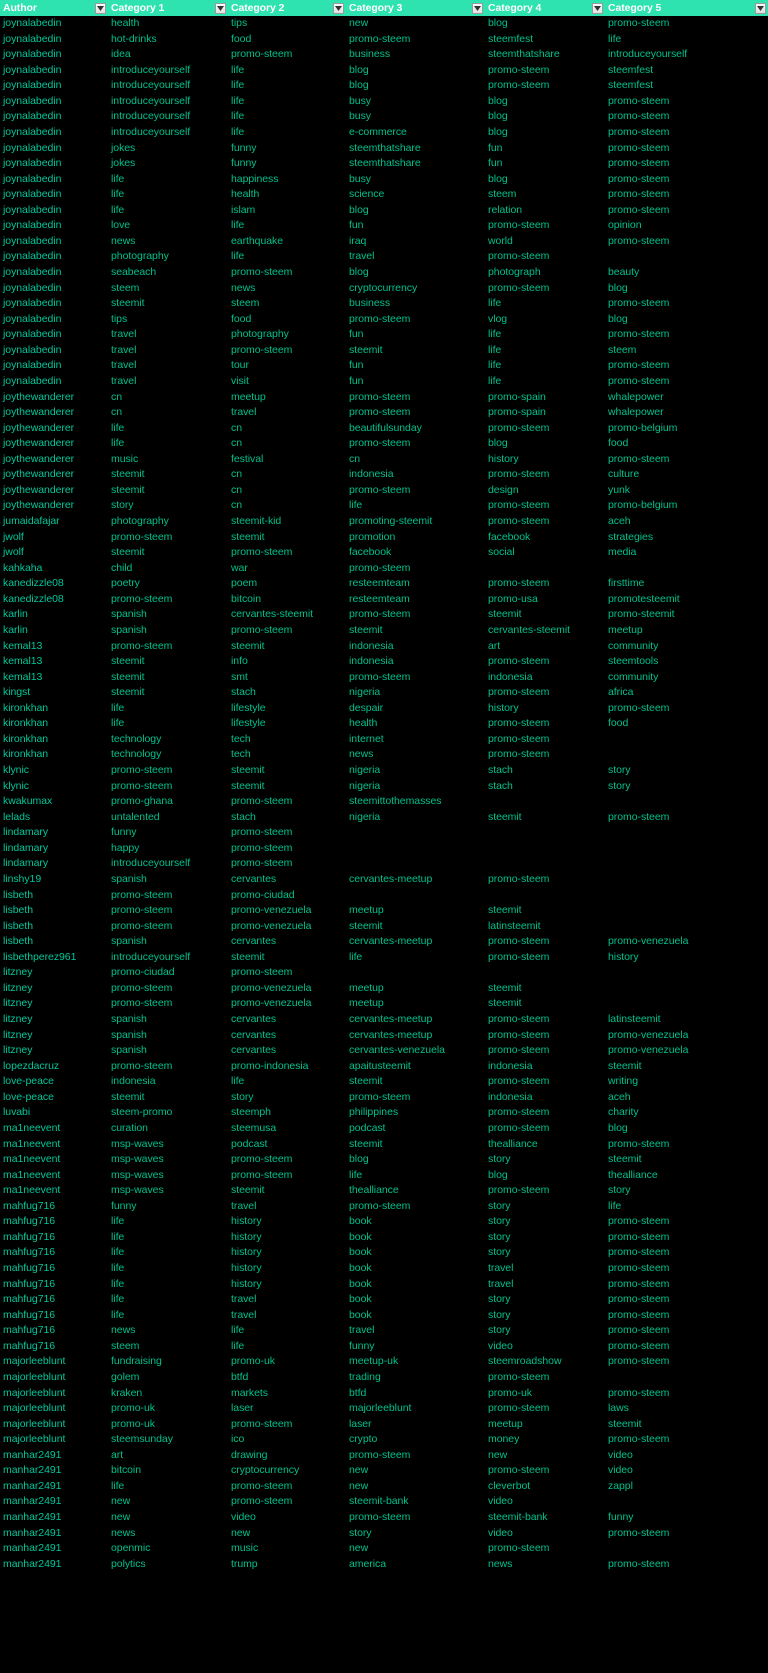 The width and height of the screenshot is (768, 1673). What do you see at coordinates (545, 553) in the screenshot?
I see `cell-cat4: social` at bounding box center [545, 553].